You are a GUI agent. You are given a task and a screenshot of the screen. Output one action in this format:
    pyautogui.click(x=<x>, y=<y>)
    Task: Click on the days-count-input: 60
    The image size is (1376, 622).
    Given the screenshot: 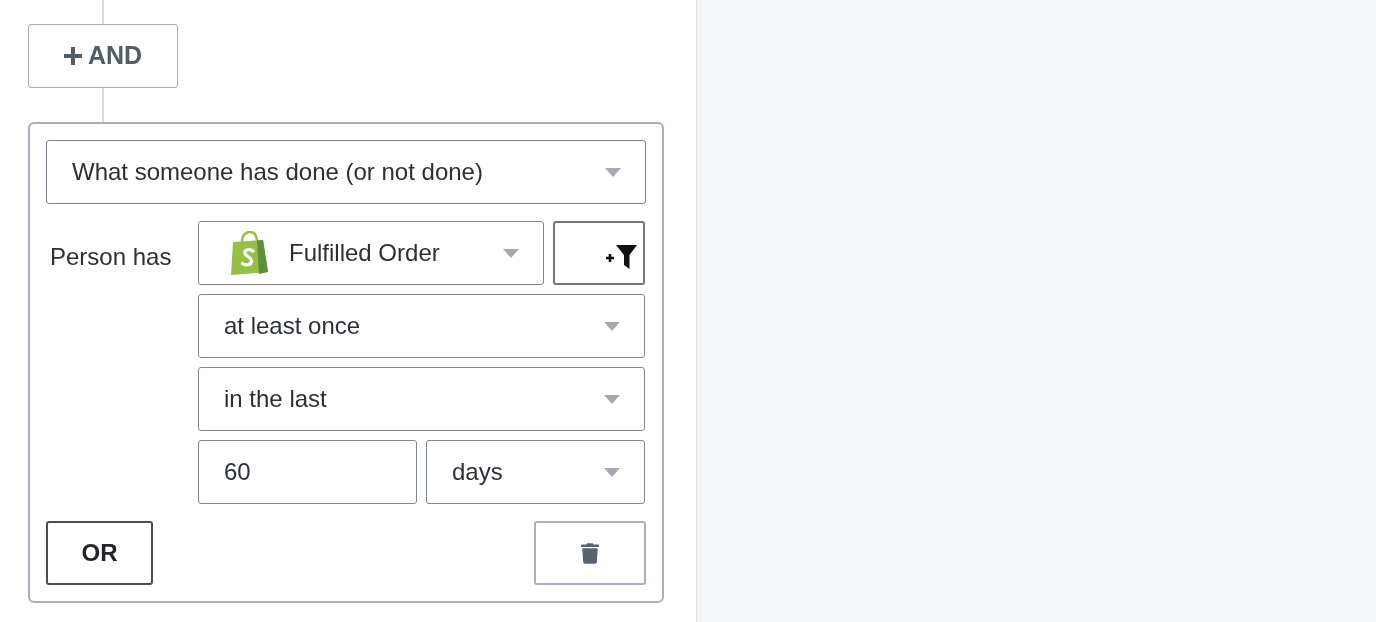 What is the action you would take?
    pyautogui.click(x=307, y=472)
    